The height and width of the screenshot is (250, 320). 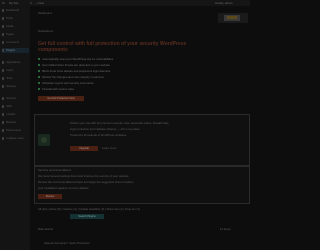 What do you see at coordinates (67, 243) in the screenshot?
I see `table-row: Akismet Anti-Spam: Spam Protection` at bounding box center [67, 243].